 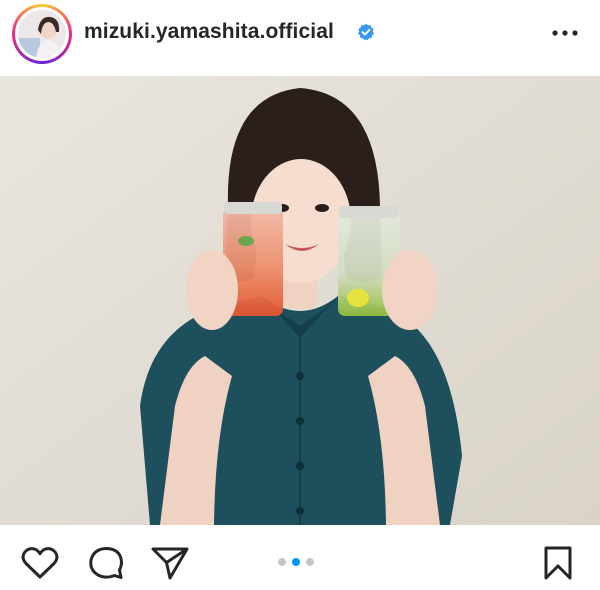 I want to click on avatar-inner, so click(x=42, y=34).